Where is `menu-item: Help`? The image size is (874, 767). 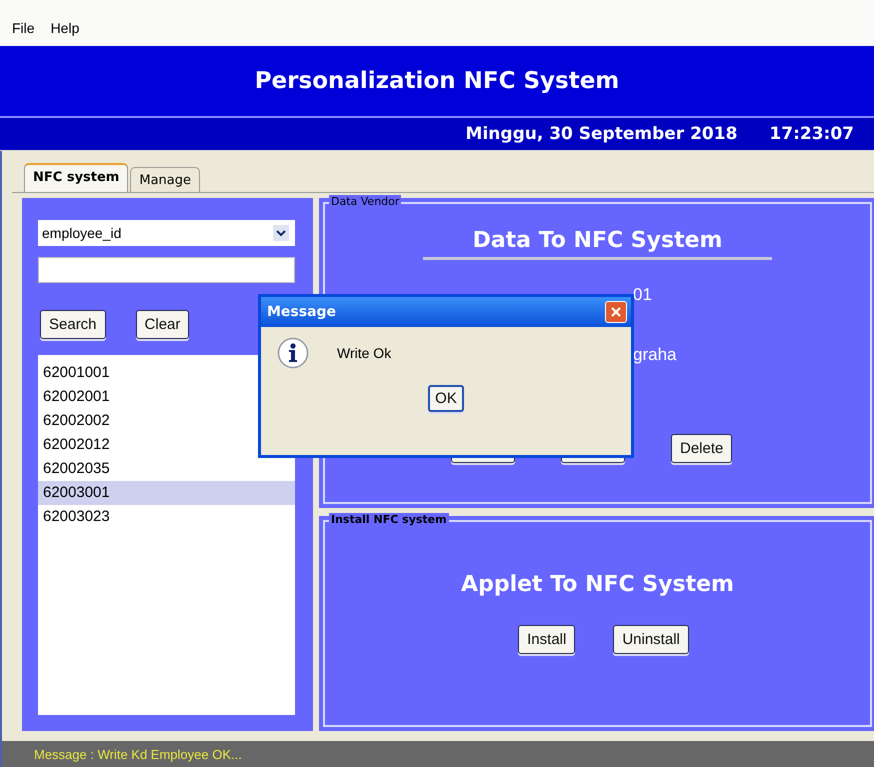
menu-item: Help is located at coordinates (65, 29).